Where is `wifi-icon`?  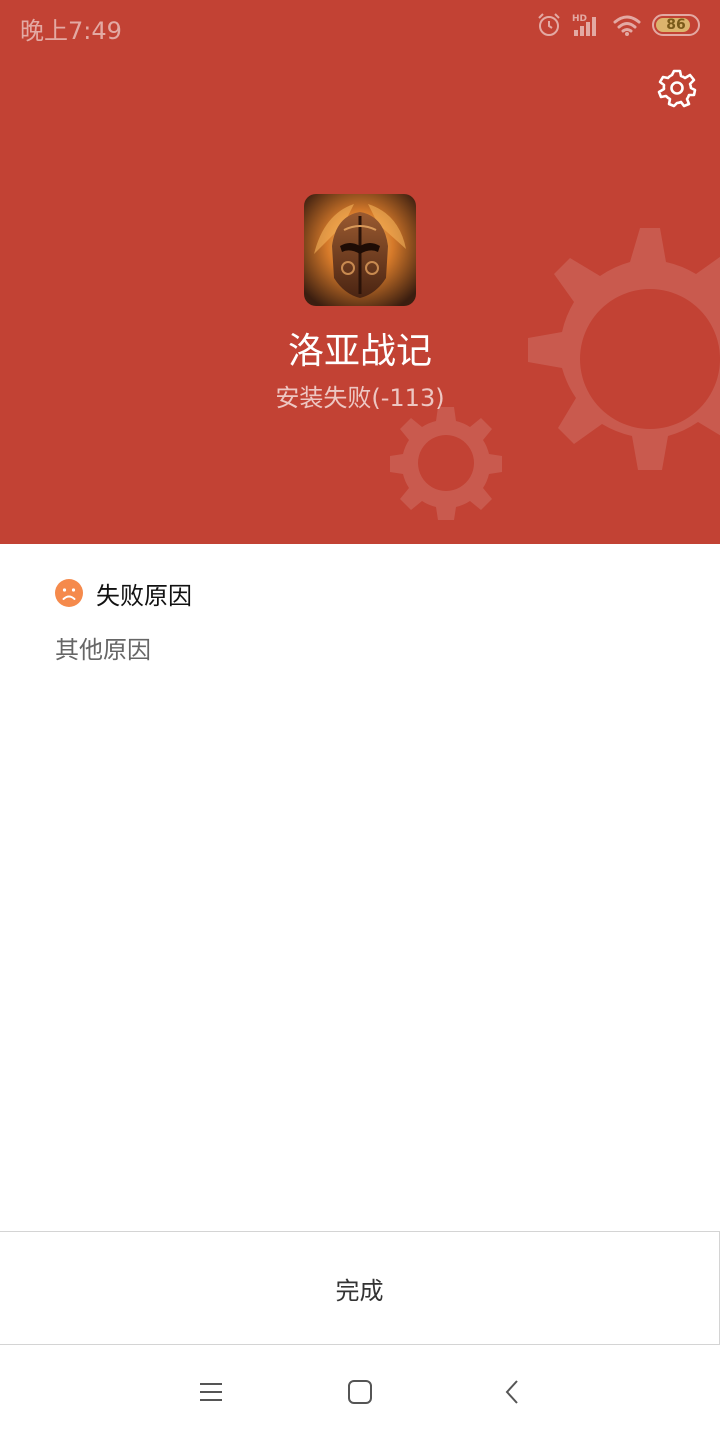 wifi-icon is located at coordinates (627, 25).